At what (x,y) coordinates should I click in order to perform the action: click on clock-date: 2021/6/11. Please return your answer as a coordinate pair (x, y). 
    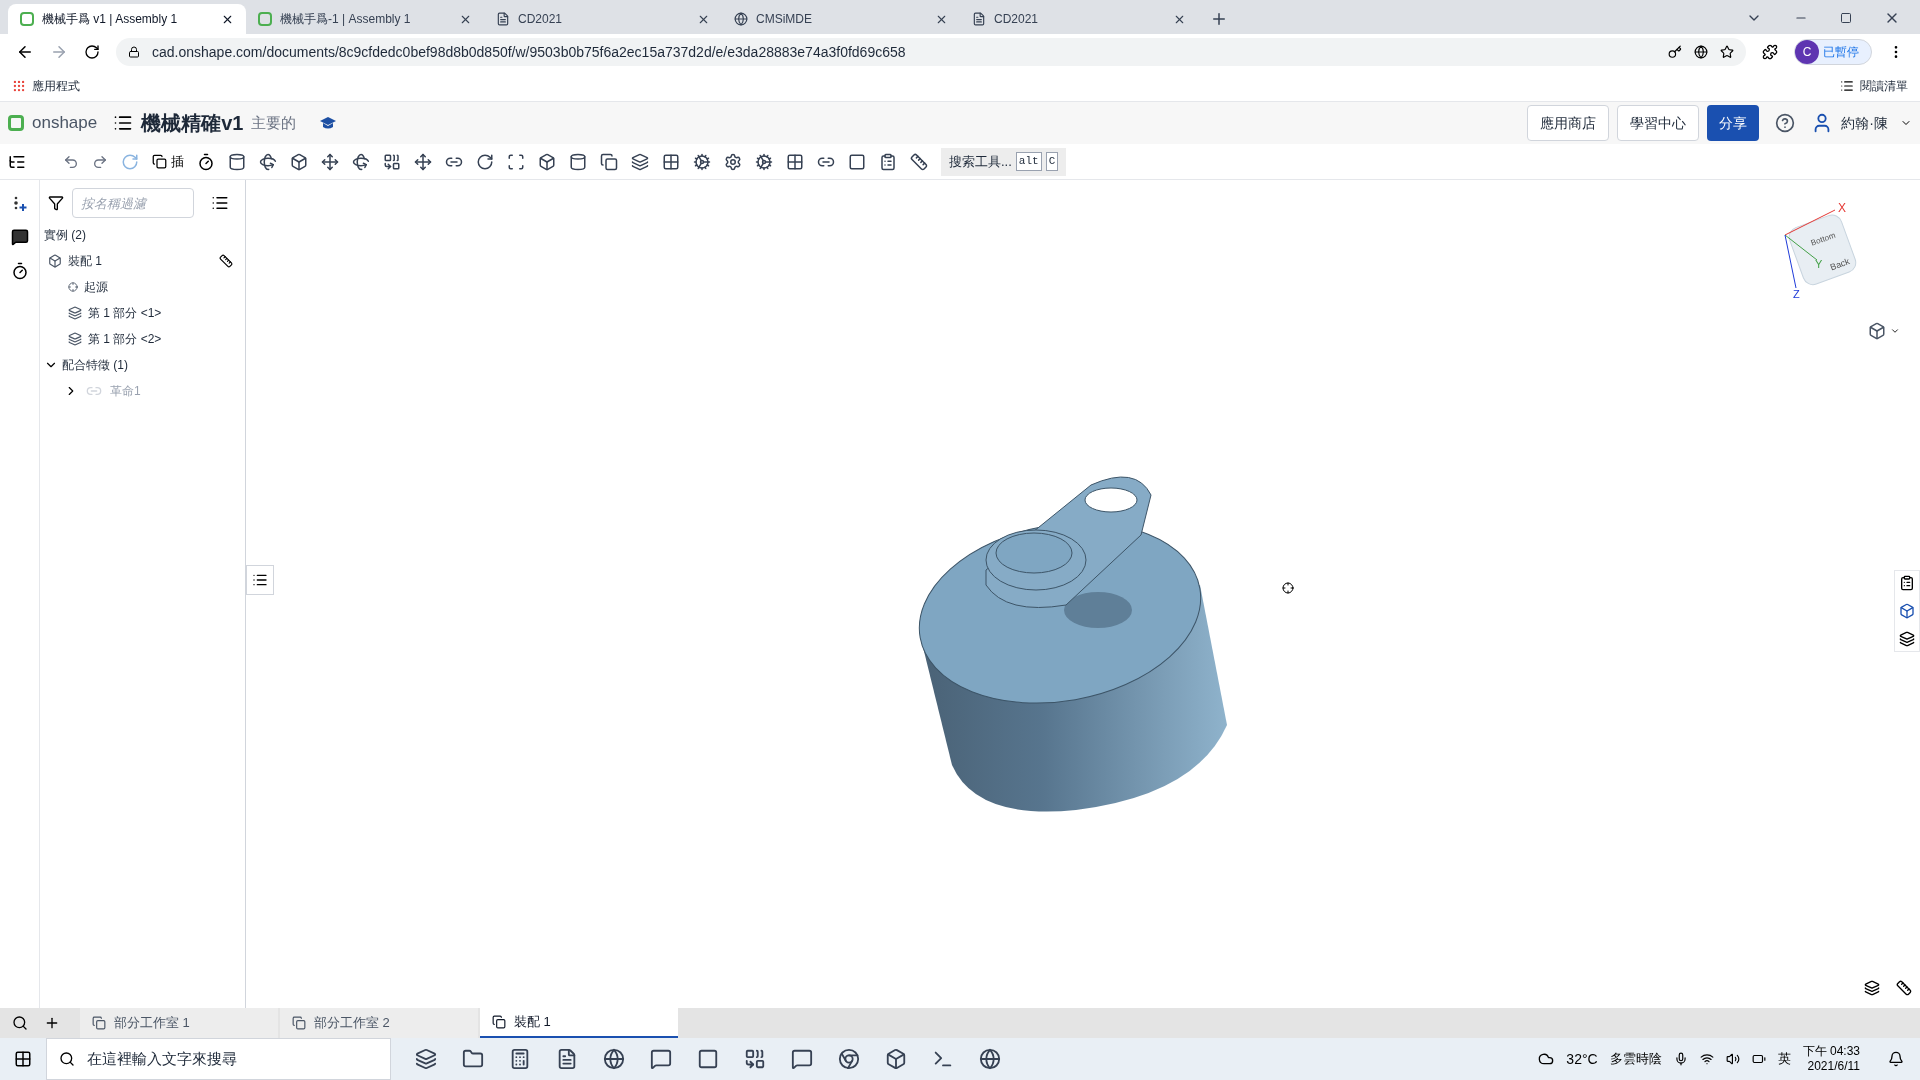
    Looking at the image, I should click on (1833, 1066).